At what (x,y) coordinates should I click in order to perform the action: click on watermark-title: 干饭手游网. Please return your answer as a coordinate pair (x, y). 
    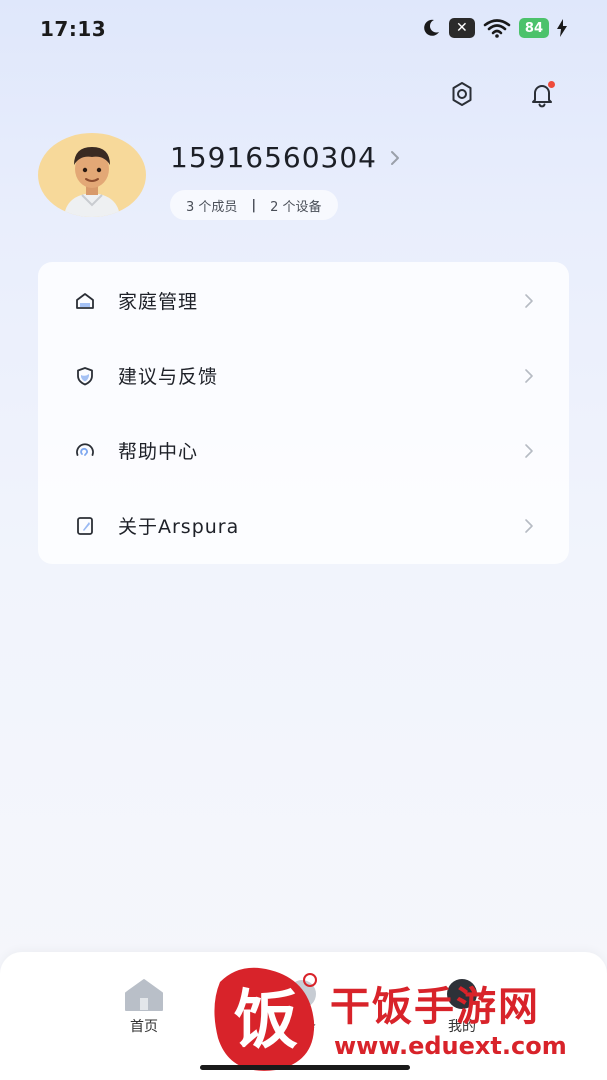
    Looking at the image, I should click on (435, 1007).